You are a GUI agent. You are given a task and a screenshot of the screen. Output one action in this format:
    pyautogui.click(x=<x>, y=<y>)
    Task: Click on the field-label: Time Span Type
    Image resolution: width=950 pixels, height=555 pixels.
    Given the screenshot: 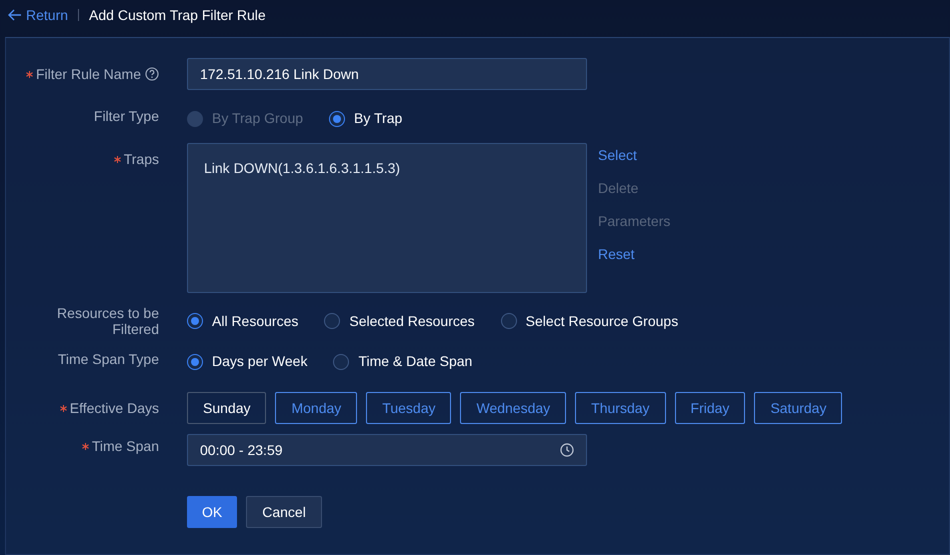 What is the action you would take?
    pyautogui.click(x=107, y=360)
    